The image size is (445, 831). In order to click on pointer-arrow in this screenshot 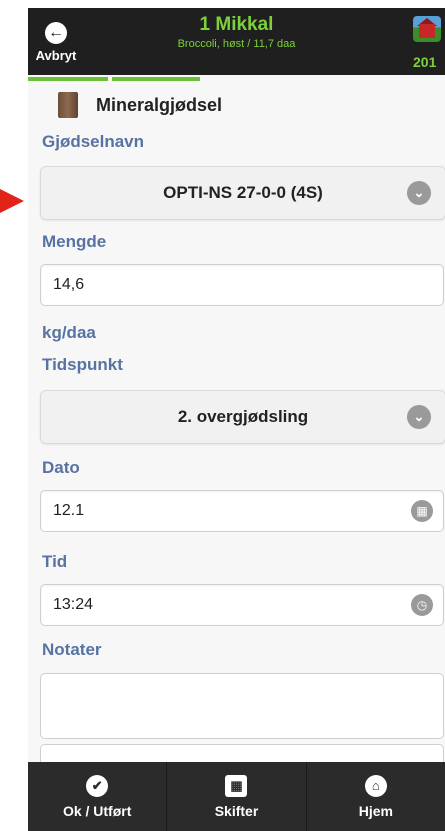, I will do `click(12, 201)`.